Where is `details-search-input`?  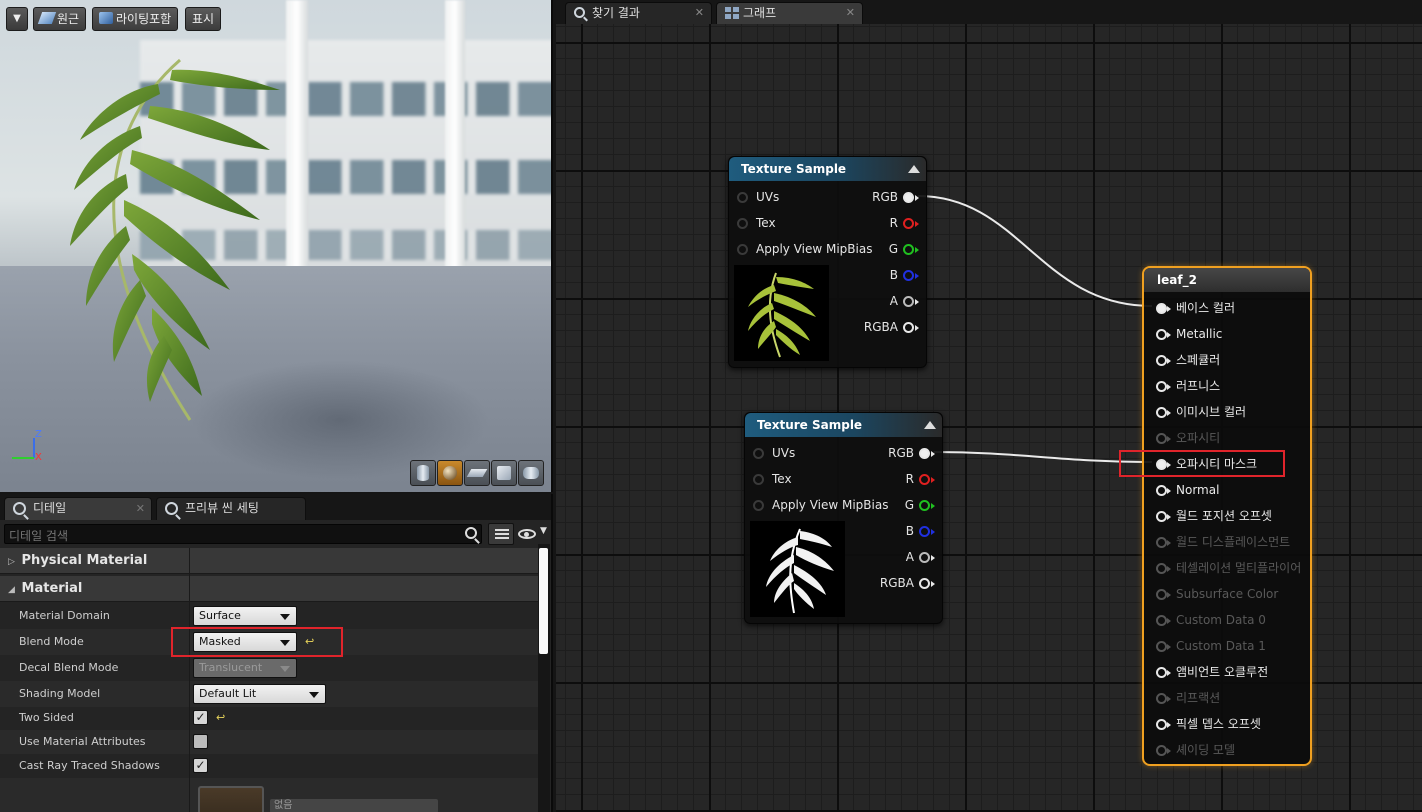
details-search-input is located at coordinates (225, 536).